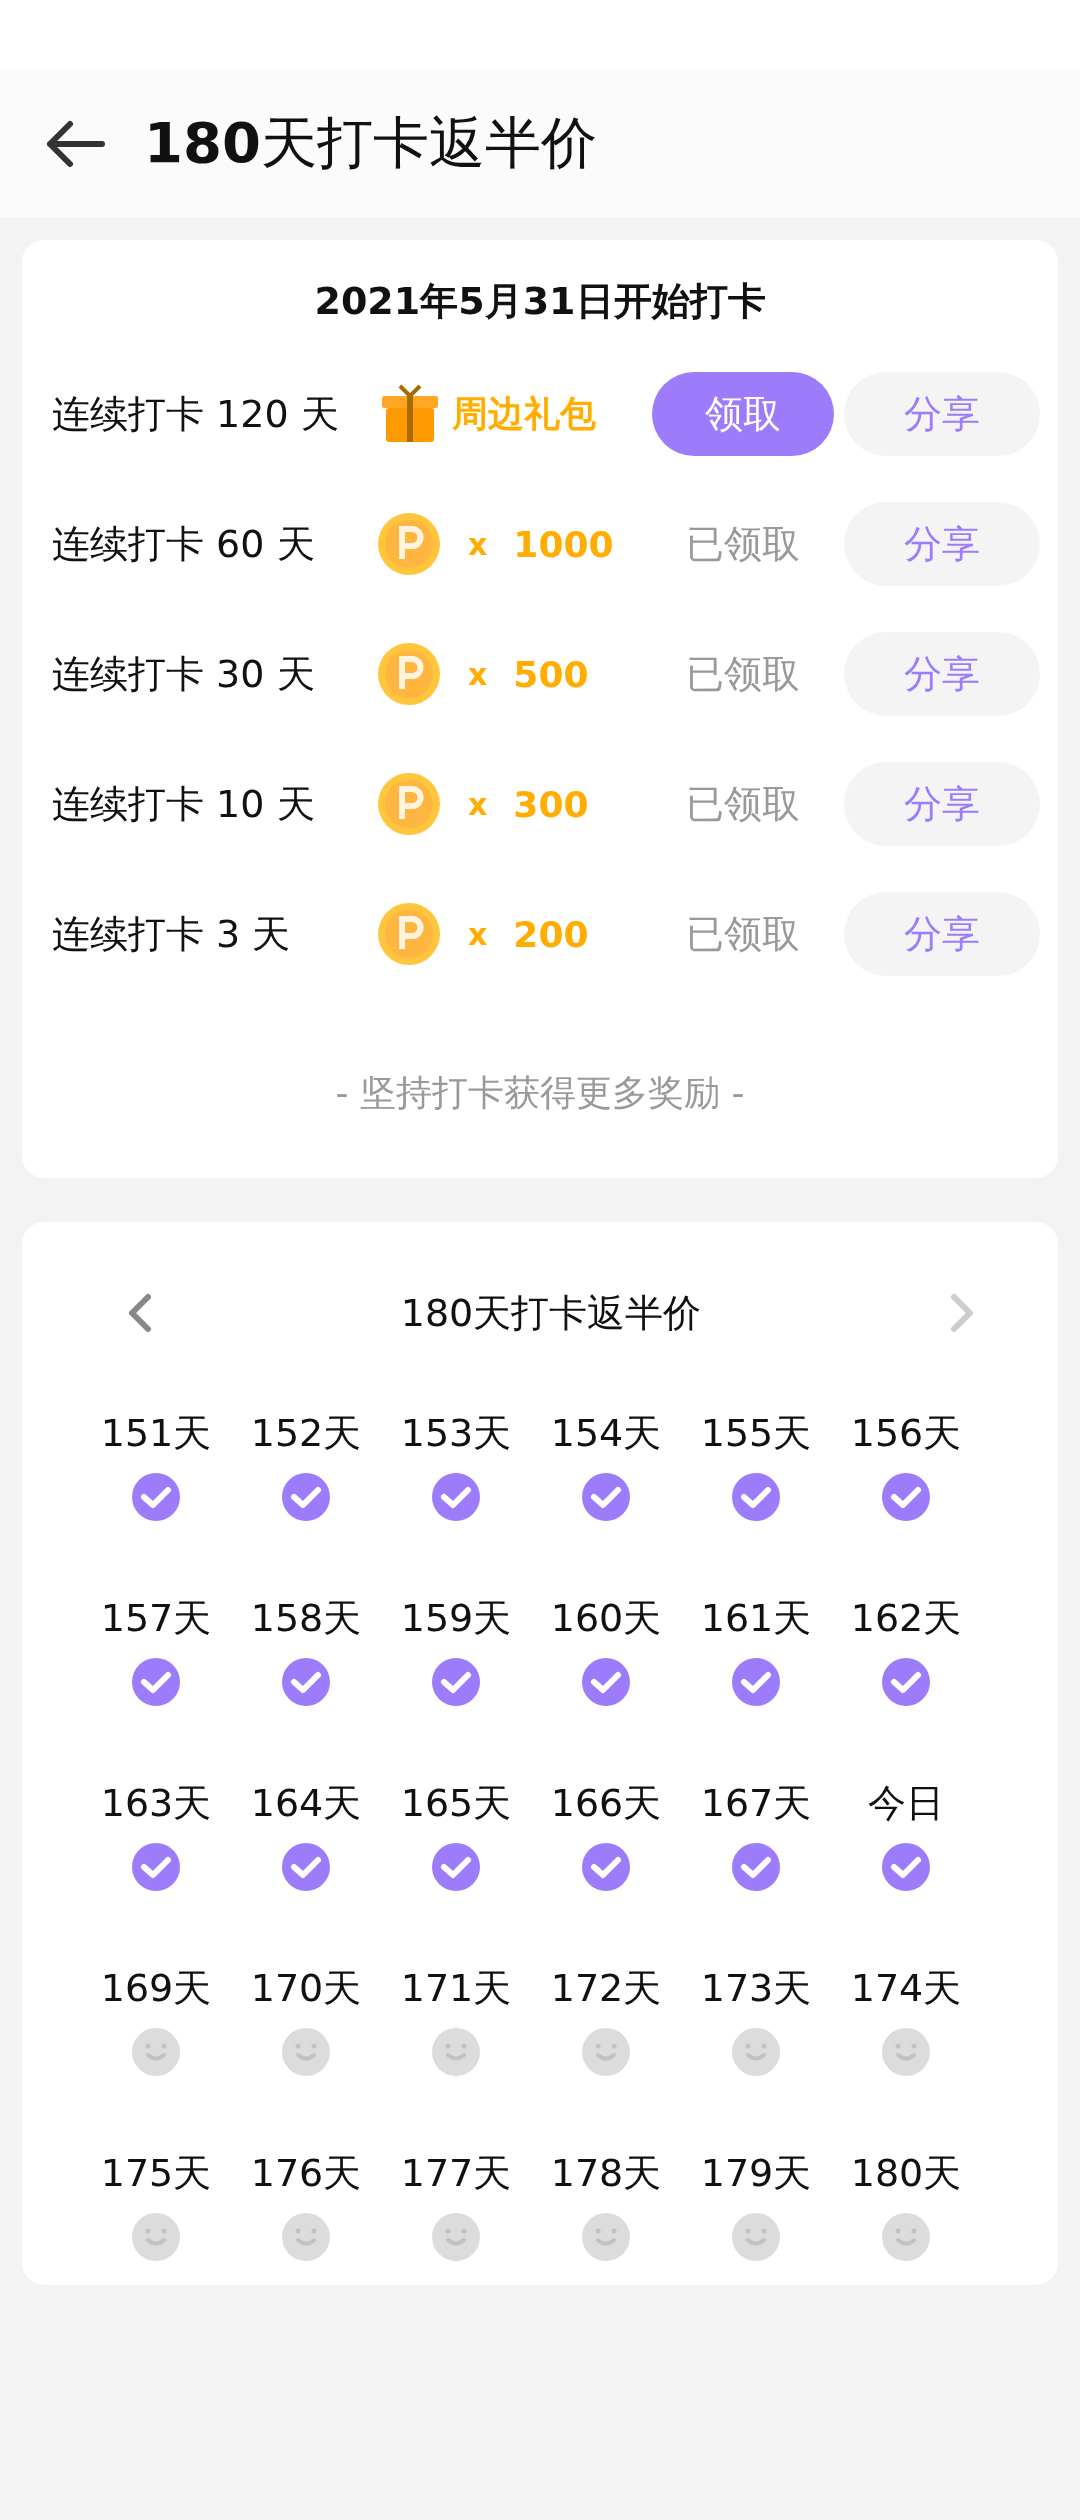  What do you see at coordinates (156, 1988) in the screenshot?
I see `day-label: 169天` at bounding box center [156, 1988].